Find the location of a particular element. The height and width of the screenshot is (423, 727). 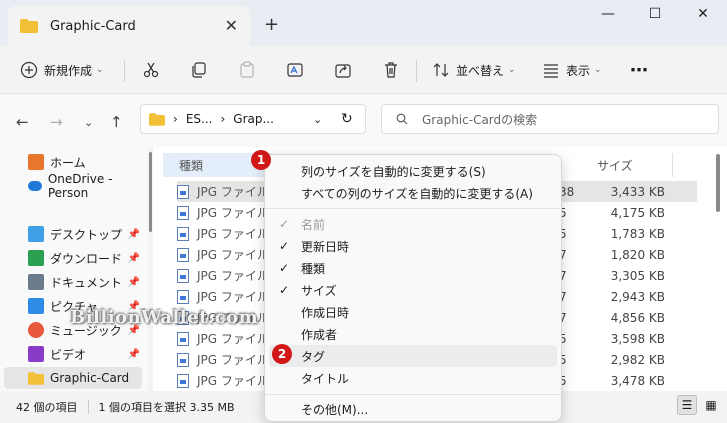

step-badge-2: 2 is located at coordinates (282, 354).